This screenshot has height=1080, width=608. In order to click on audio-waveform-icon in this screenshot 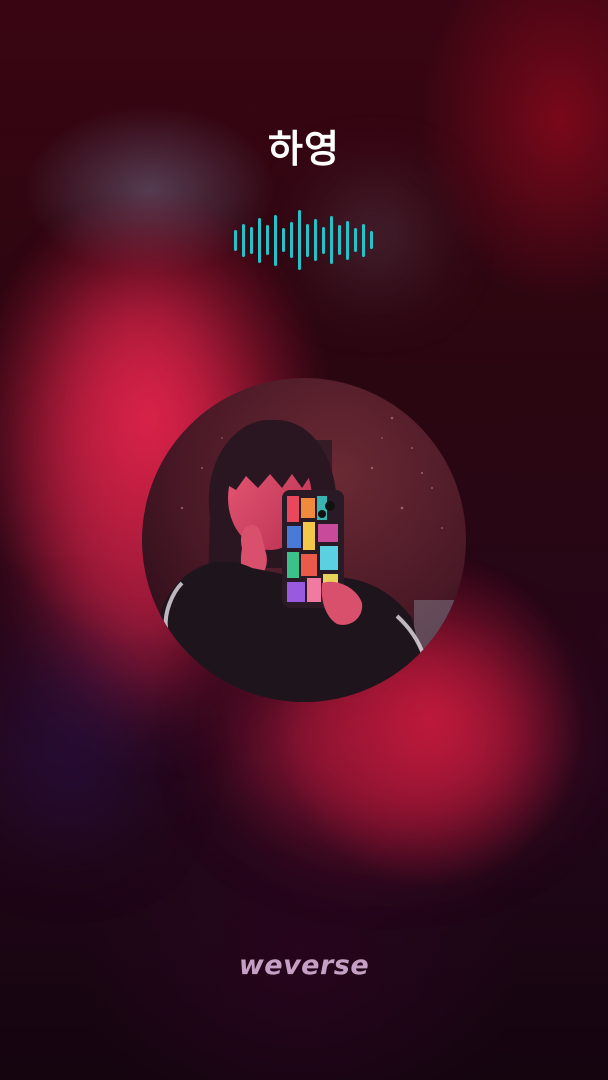, I will do `click(305, 240)`.